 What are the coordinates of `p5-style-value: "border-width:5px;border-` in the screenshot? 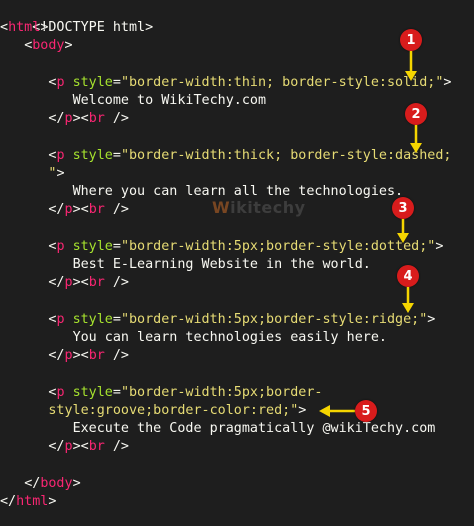 It's located at (221, 392).